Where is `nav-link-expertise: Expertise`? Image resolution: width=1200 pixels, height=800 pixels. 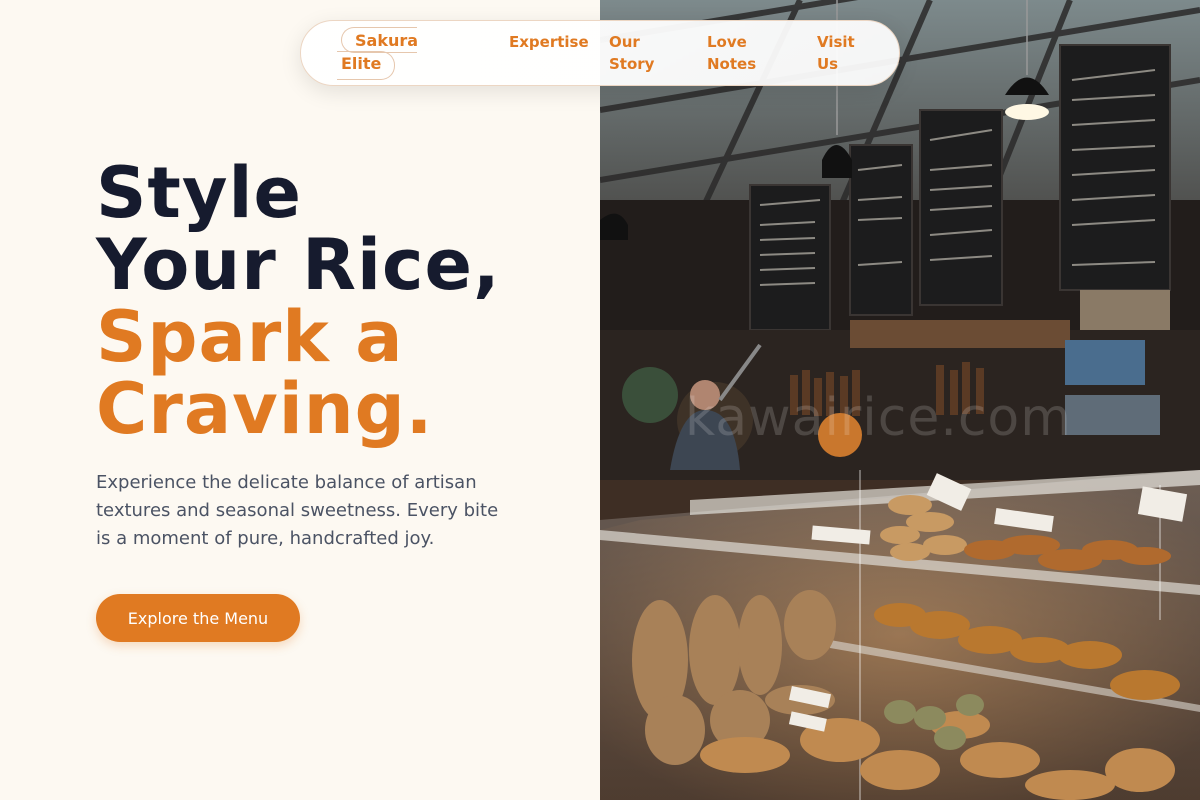
nav-link-expertise: Expertise is located at coordinates (549, 42).